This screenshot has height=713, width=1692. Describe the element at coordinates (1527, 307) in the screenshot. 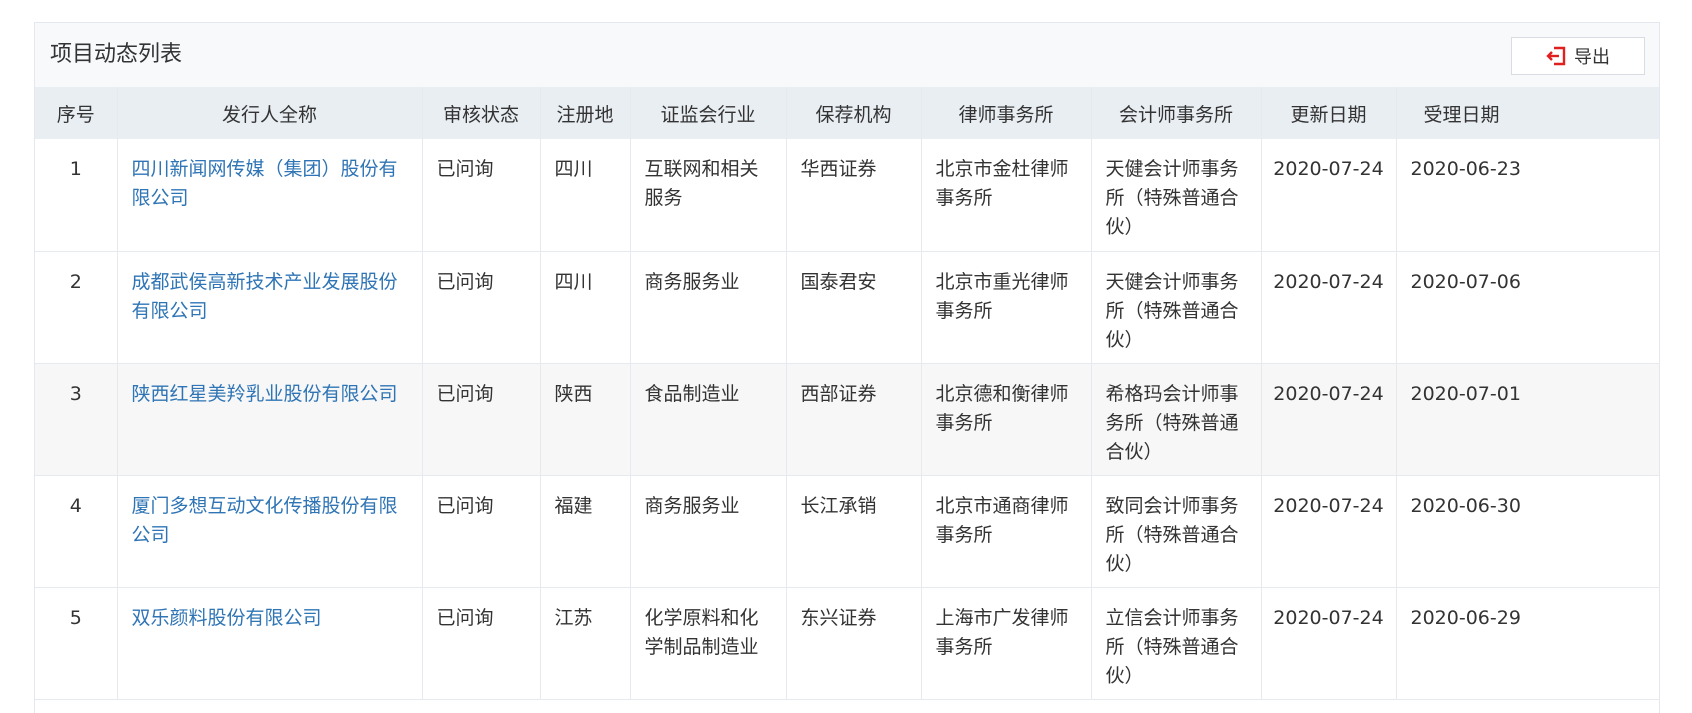

I see `accepted-date-cell: 2020-07-06` at that location.